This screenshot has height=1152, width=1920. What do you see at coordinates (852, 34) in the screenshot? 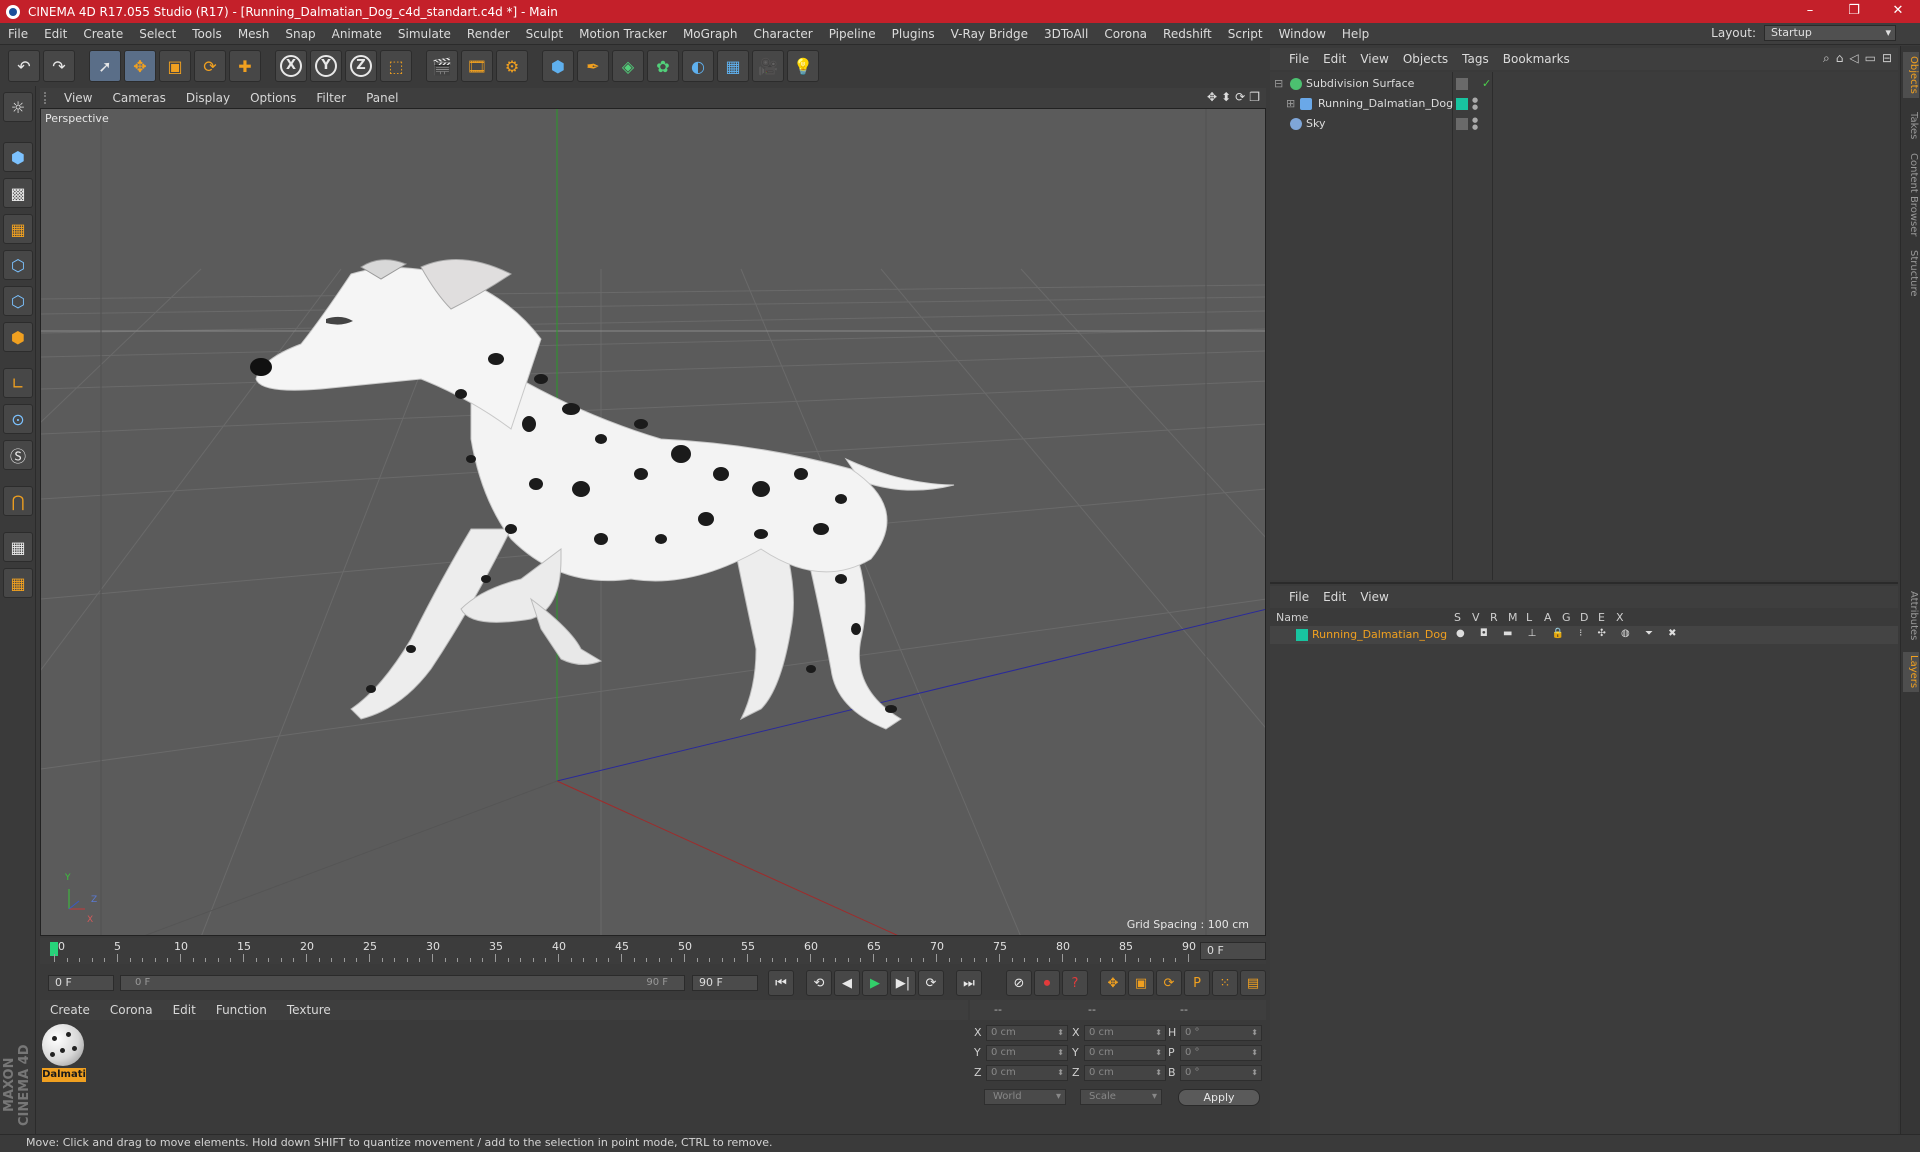
I see `menu-pipeline: Pipeline` at bounding box center [852, 34].